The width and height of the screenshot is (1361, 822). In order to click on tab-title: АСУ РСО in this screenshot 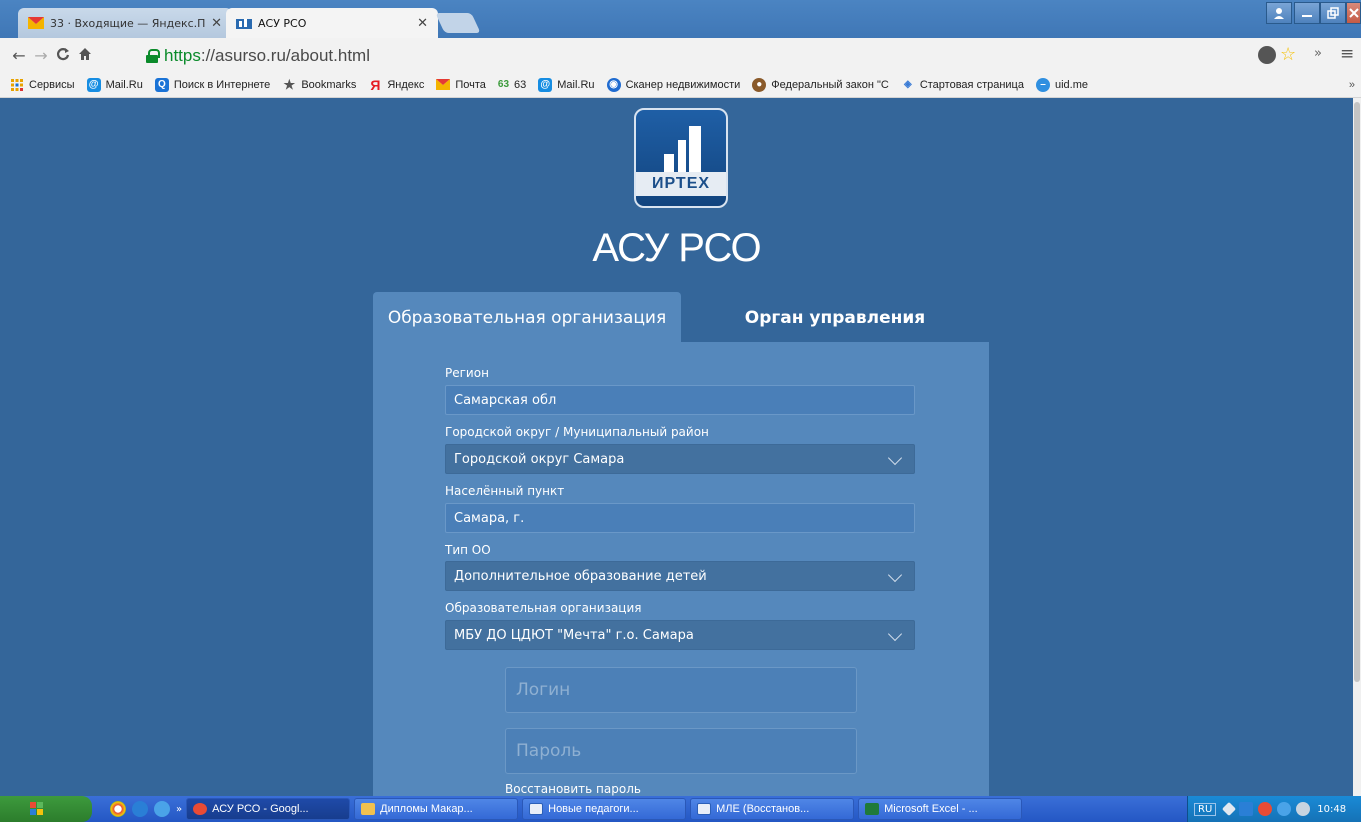, I will do `click(282, 23)`.